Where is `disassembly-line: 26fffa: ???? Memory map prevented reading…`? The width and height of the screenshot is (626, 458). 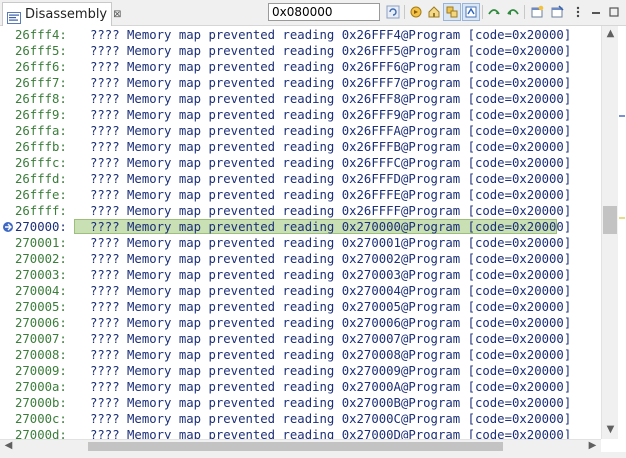 disassembly-line: 26fffa: ???? Memory map prevented reading… is located at coordinates (300, 131).